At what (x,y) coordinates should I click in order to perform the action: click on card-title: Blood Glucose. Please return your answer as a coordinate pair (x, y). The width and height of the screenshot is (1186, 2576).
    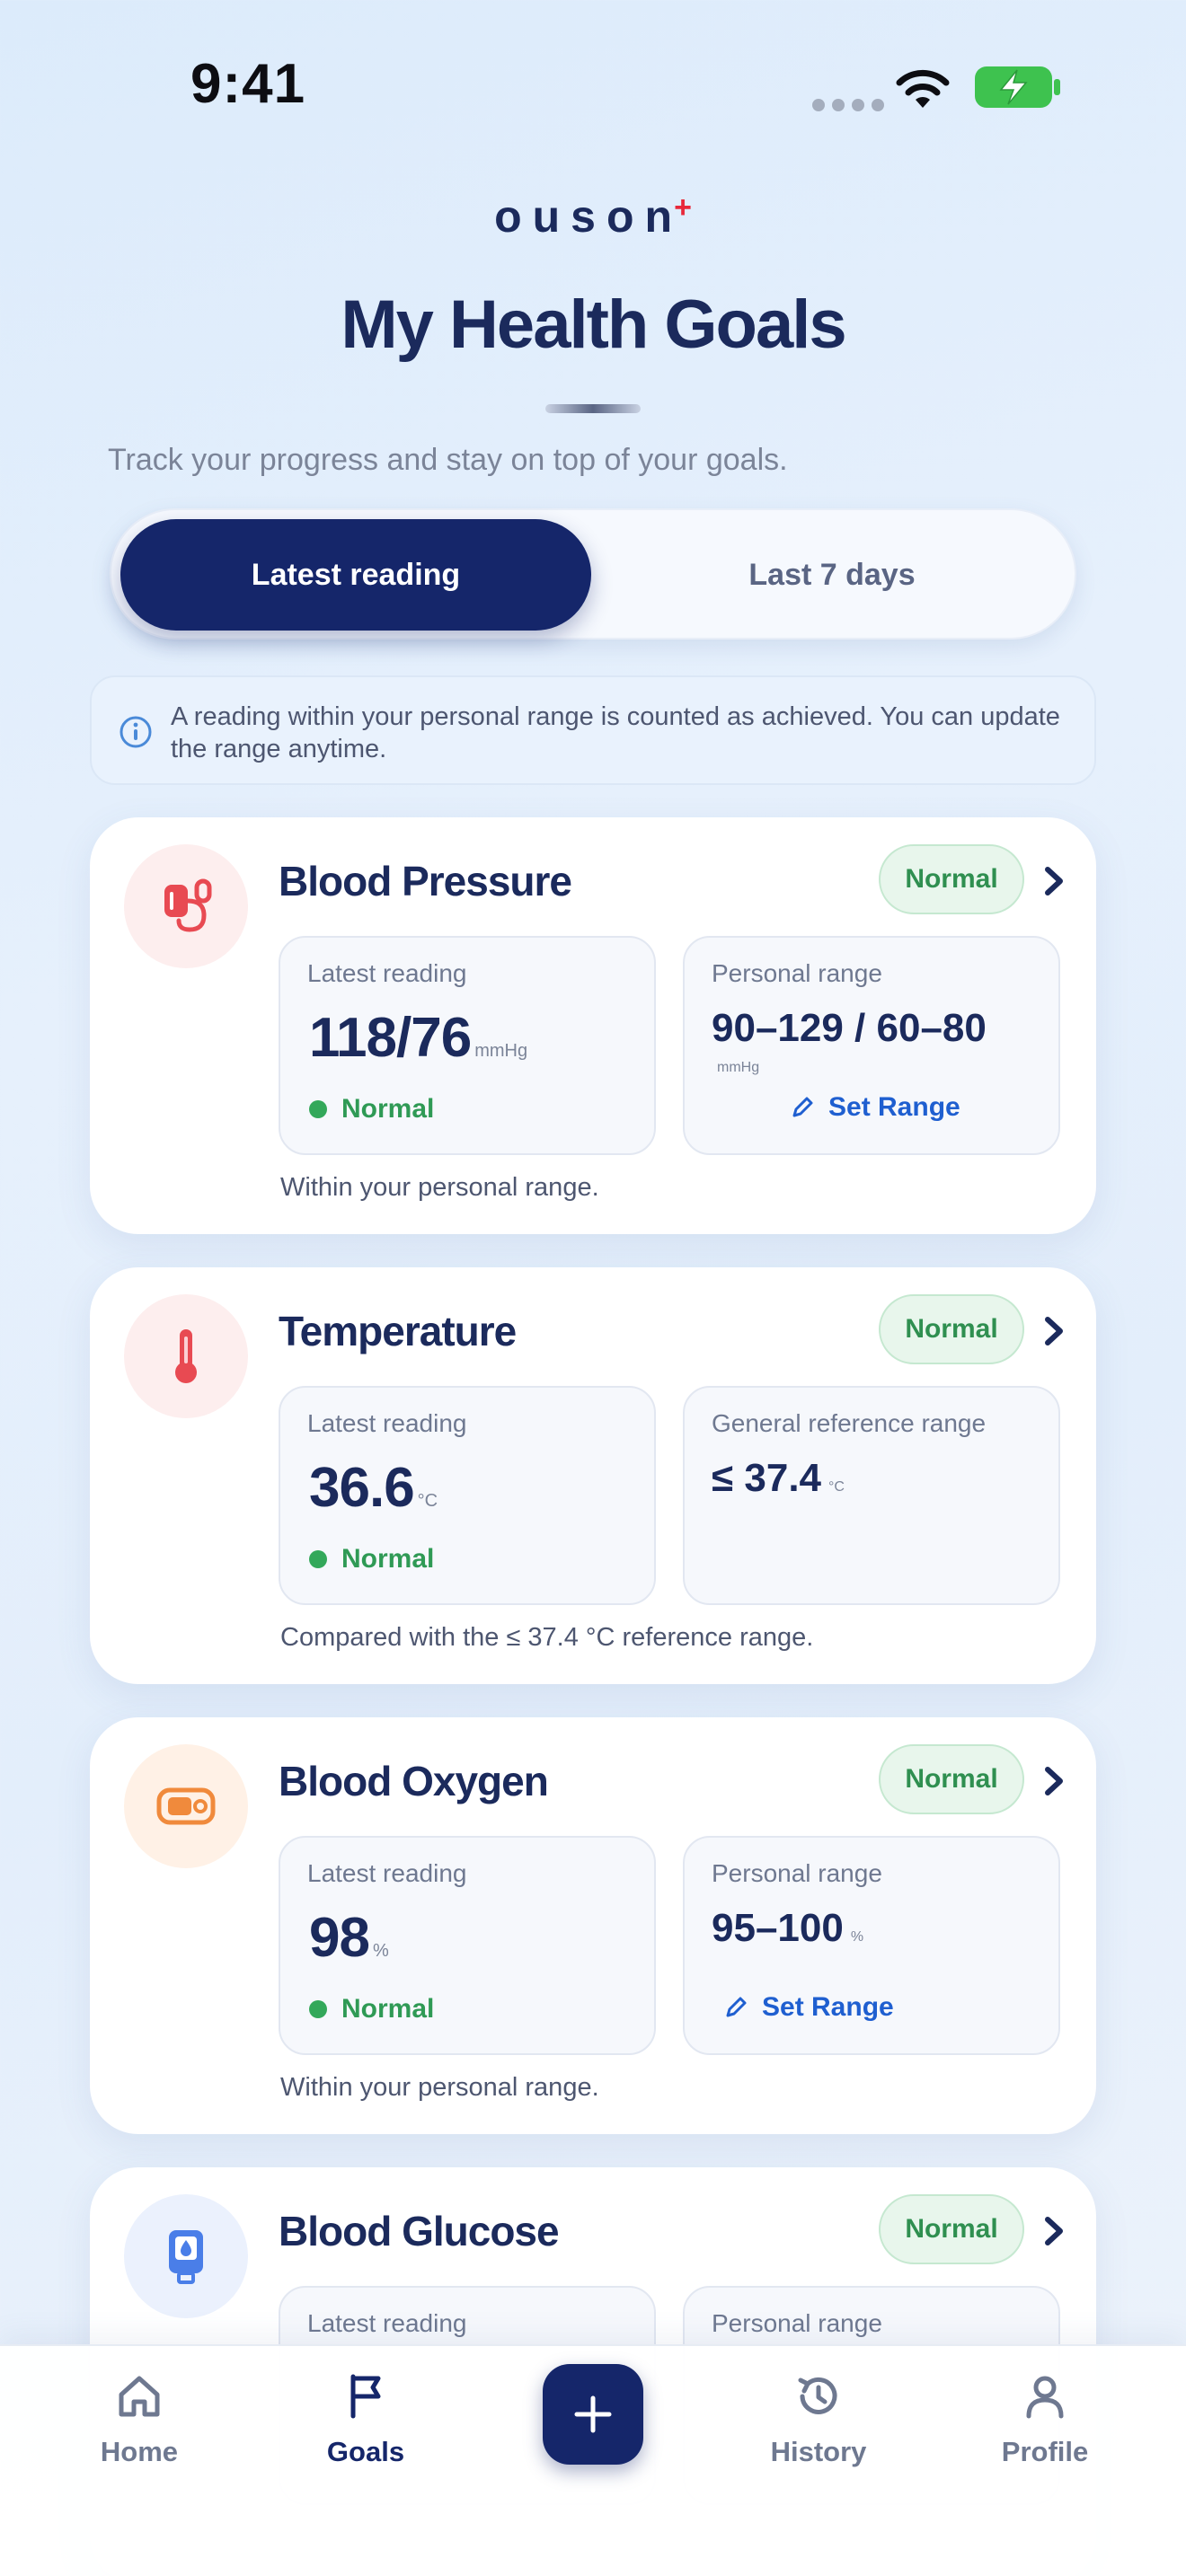
    Looking at the image, I should click on (419, 2231).